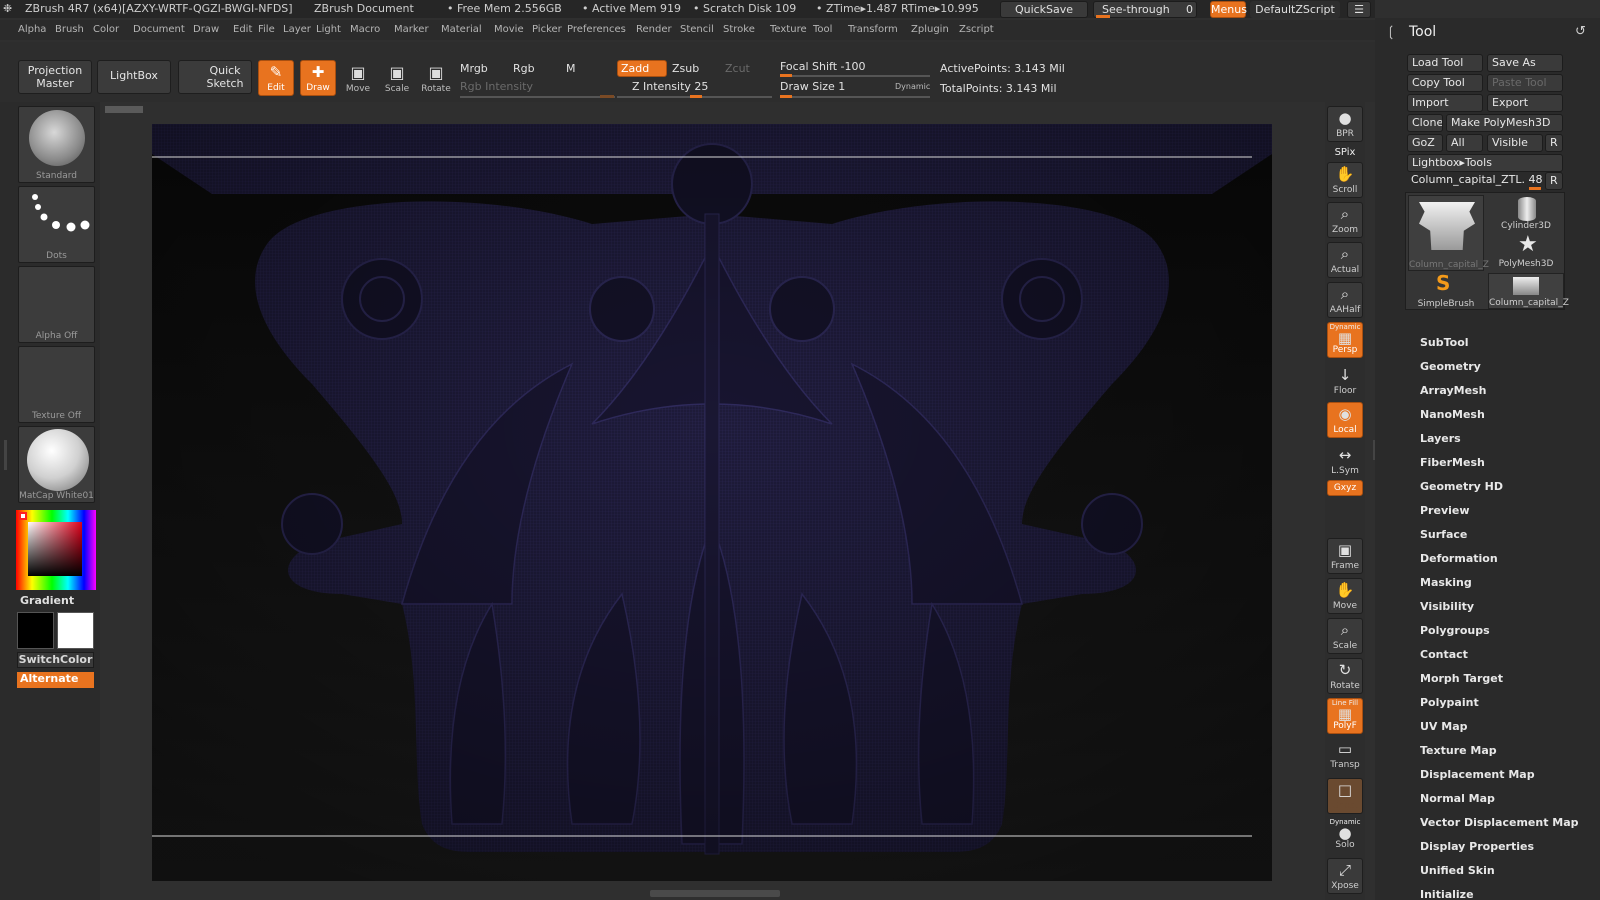 The width and height of the screenshot is (1600, 900). Describe the element at coordinates (1345, 596) in the screenshot. I see `dock-move-button: ✋ Move` at that location.